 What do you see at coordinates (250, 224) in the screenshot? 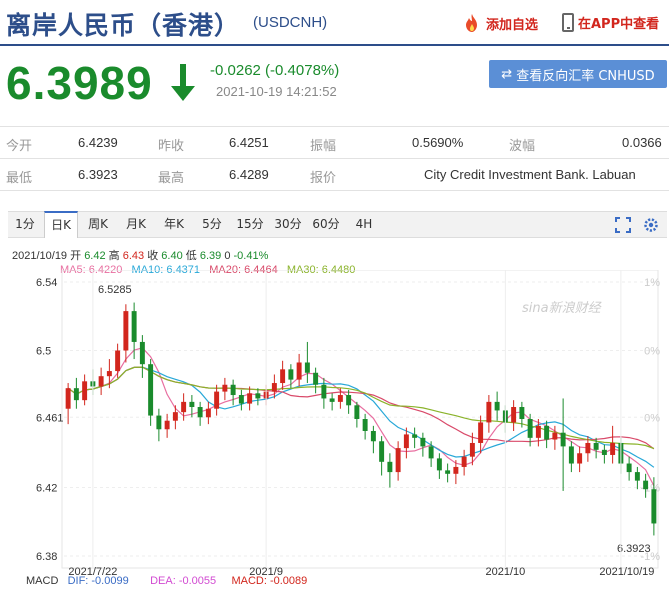
I see `tab-15min: 15分` at bounding box center [250, 224].